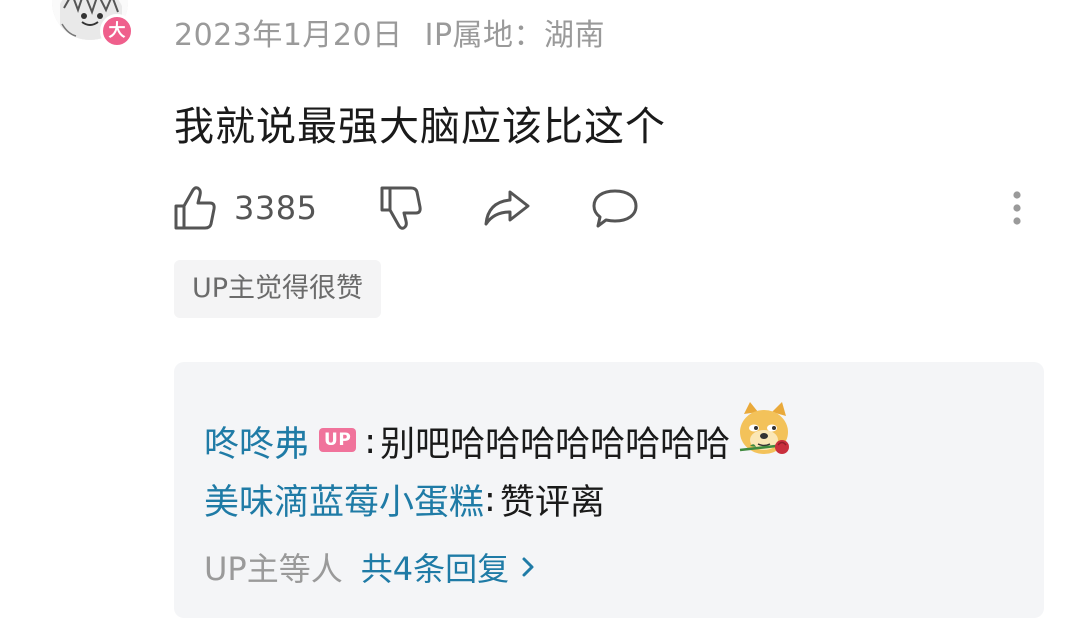  I want to click on reply-item: 美味滴蓝莓小蛋糕 : 赞评离, so click(404, 499).